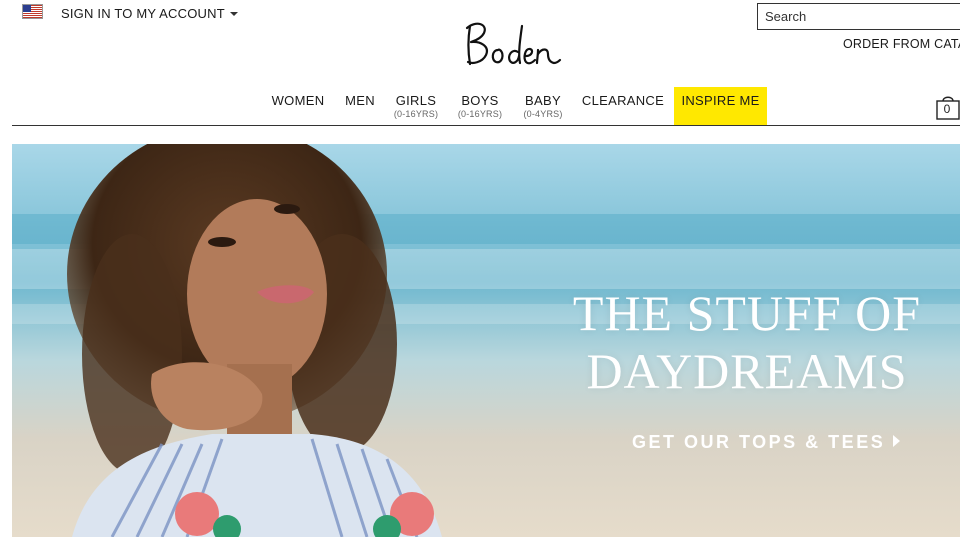 Image resolution: width=960 pixels, height=537 pixels. I want to click on nav-item-label: BABY, so click(543, 100).